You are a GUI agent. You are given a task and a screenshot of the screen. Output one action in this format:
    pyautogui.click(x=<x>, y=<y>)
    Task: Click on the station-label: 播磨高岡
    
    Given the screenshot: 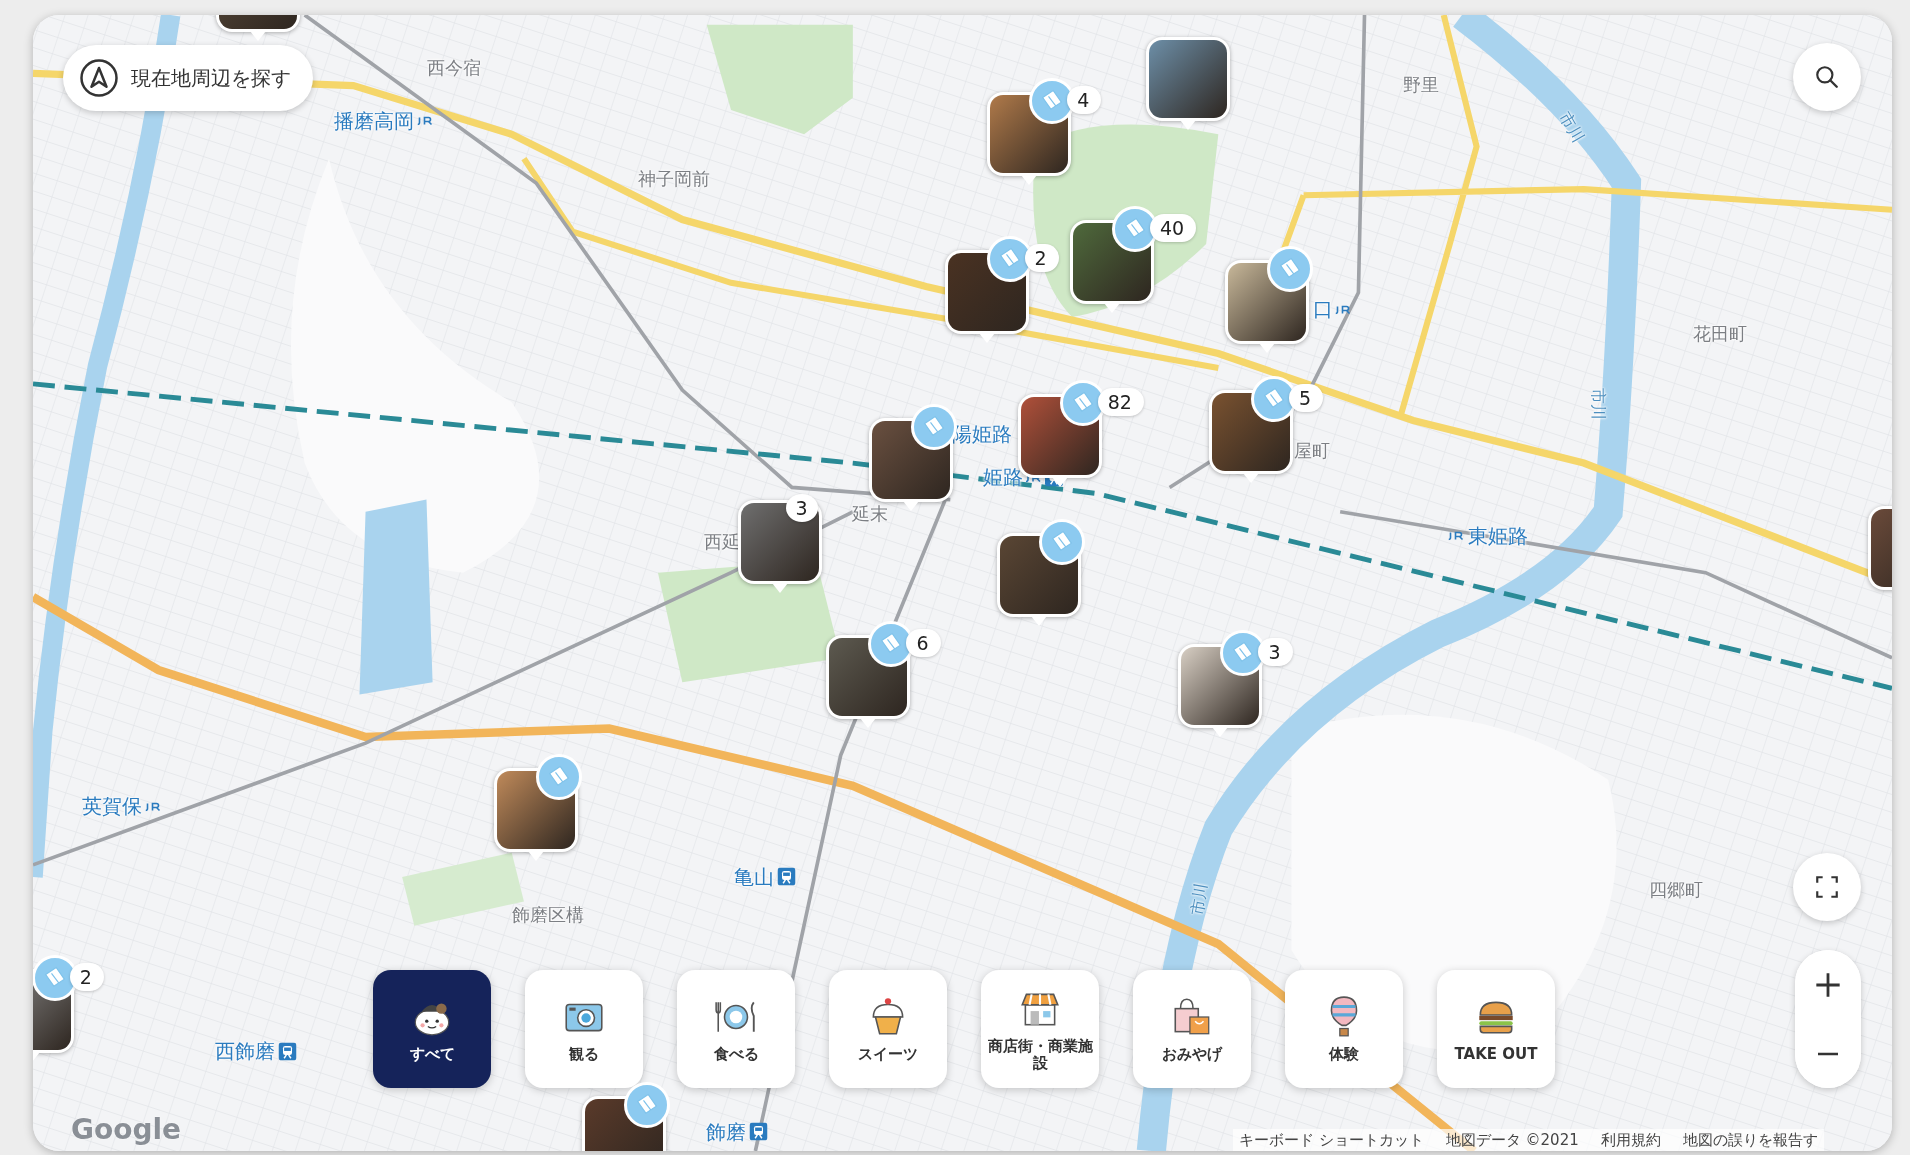 What is the action you would take?
    pyautogui.click(x=374, y=121)
    